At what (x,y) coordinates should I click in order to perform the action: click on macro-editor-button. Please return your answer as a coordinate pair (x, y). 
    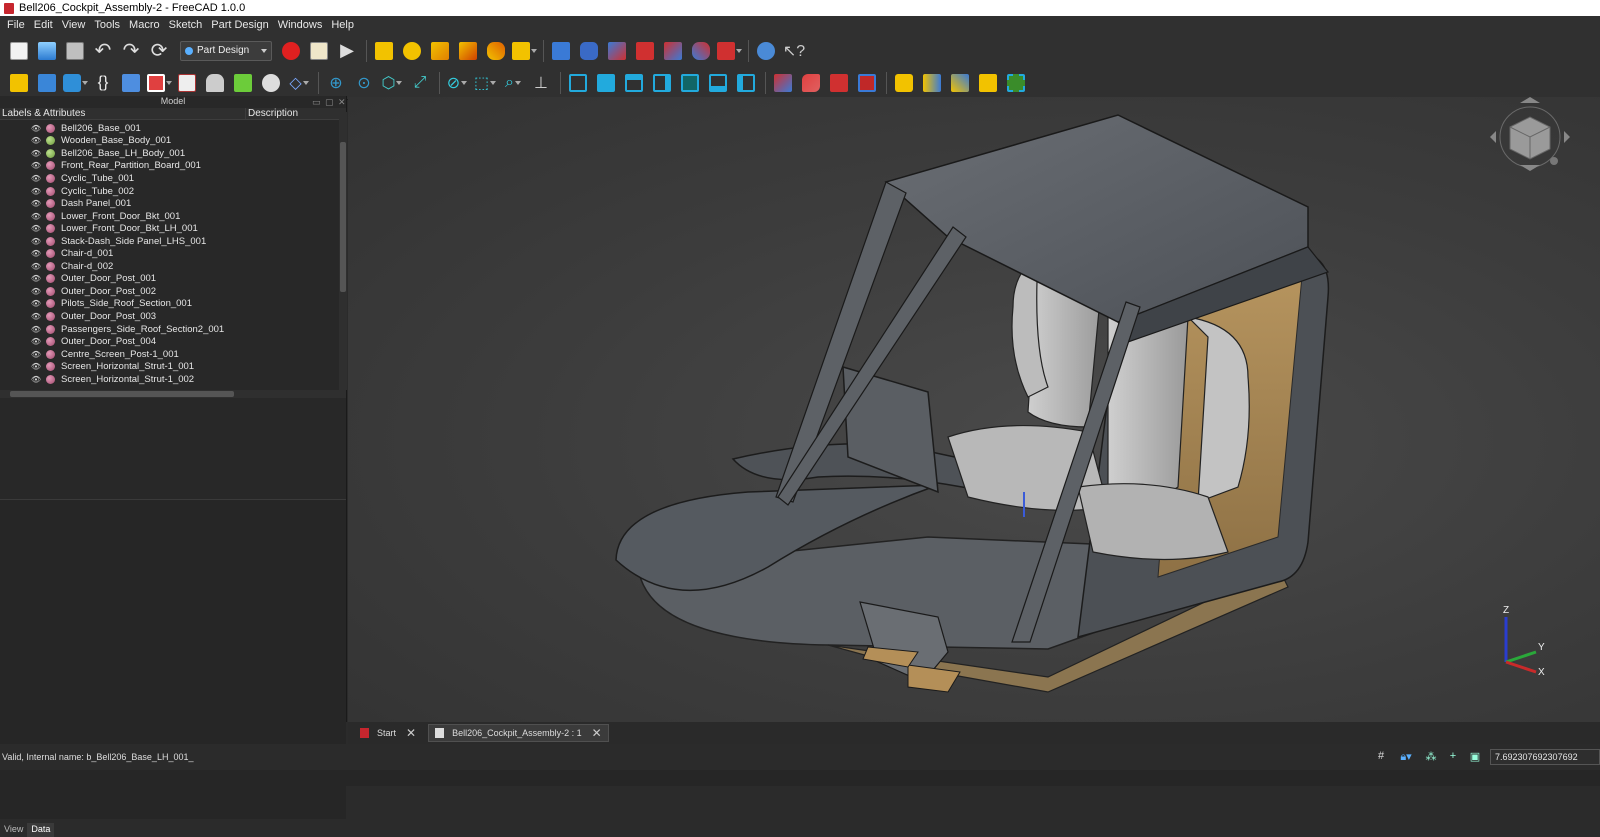
    Looking at the image, I should click on (319, 51).